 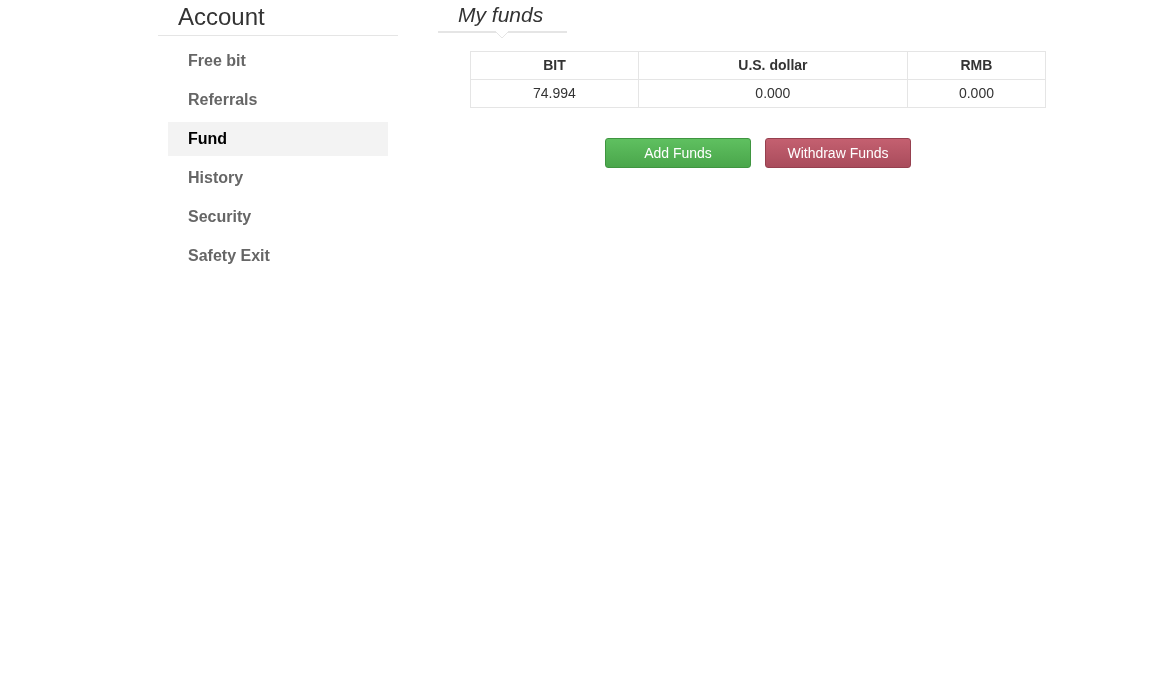 I want to click on column-header: BIT, so click(x=554, y=65).